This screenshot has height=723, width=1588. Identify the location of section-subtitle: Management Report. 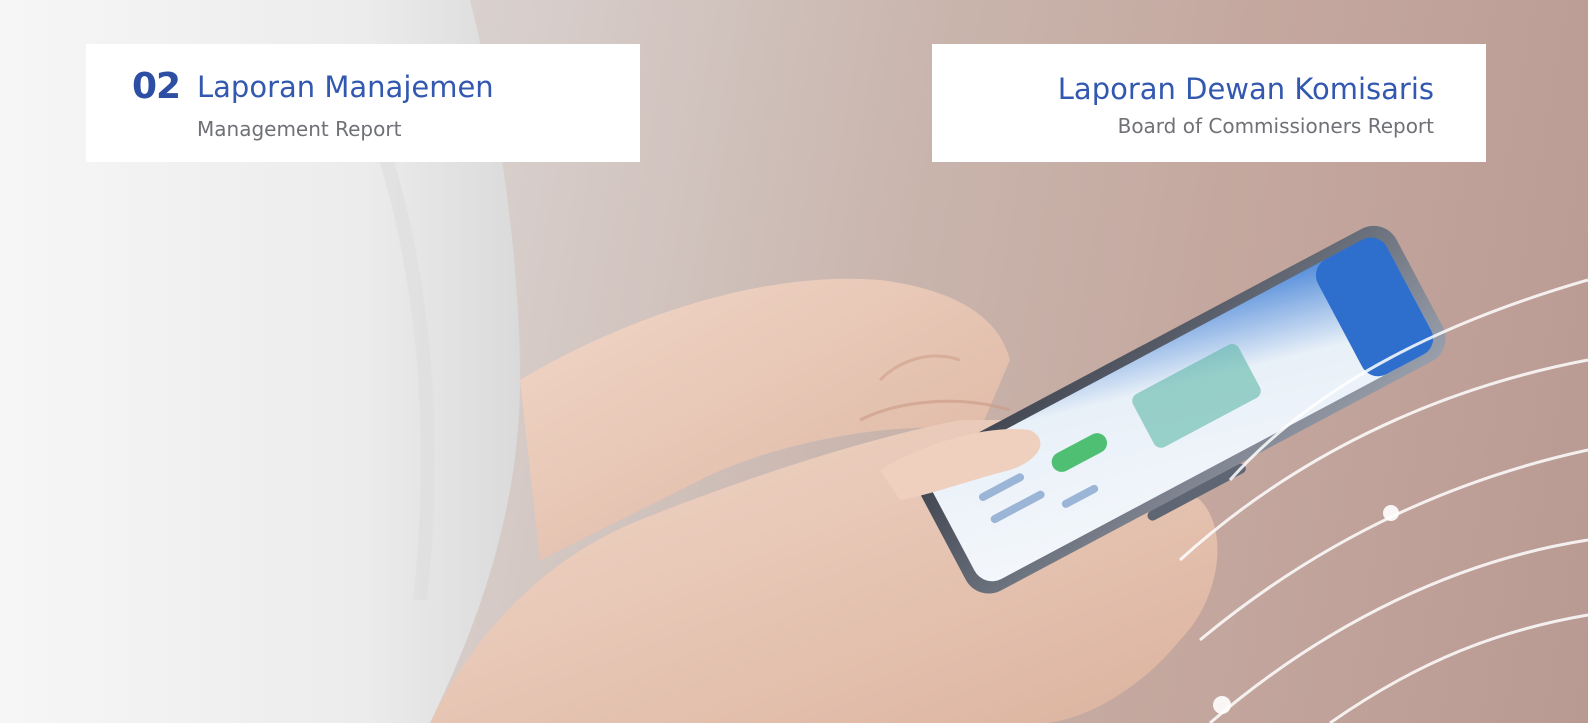
(299, 129).